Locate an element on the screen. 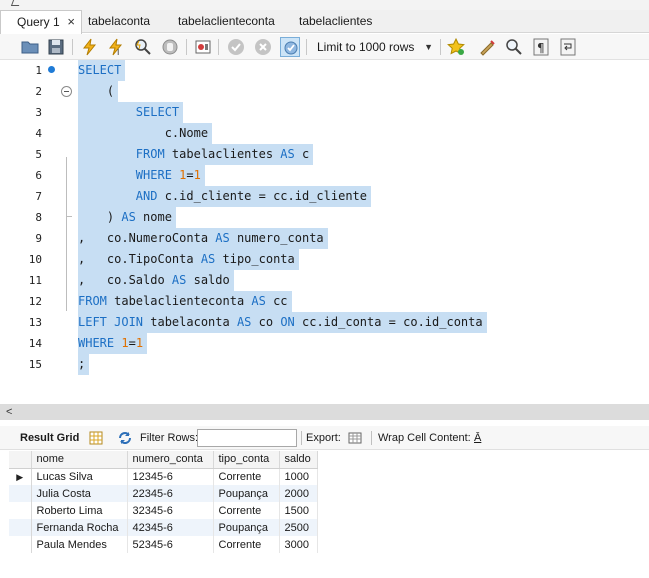 This screenshot has height=578, width=649. code-text: c.Nome is located at coordinates (145, 133).